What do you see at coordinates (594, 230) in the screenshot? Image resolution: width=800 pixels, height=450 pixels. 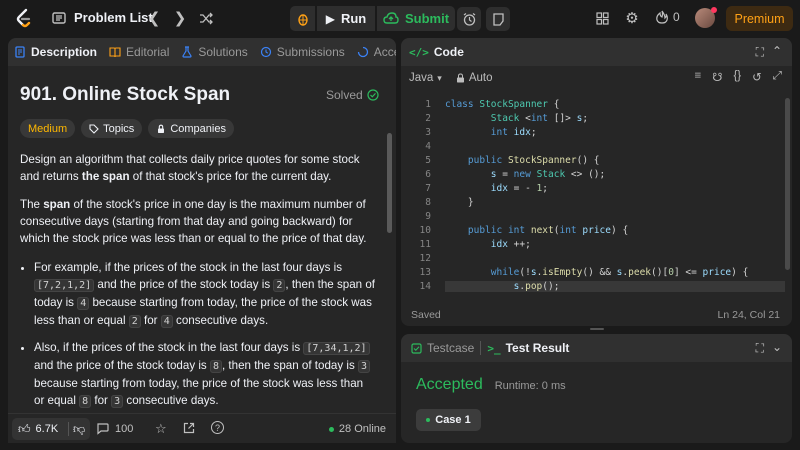 I see `code-line: 10 public int next(int price) {` at bounding box center [594, 230].